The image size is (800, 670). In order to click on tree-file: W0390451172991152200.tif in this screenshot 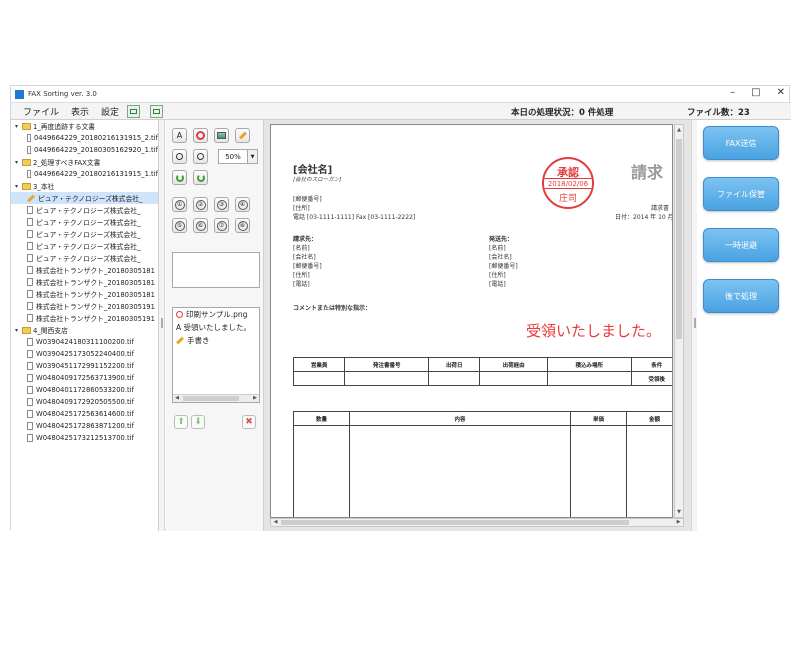, I will do `click(84, 366)`.